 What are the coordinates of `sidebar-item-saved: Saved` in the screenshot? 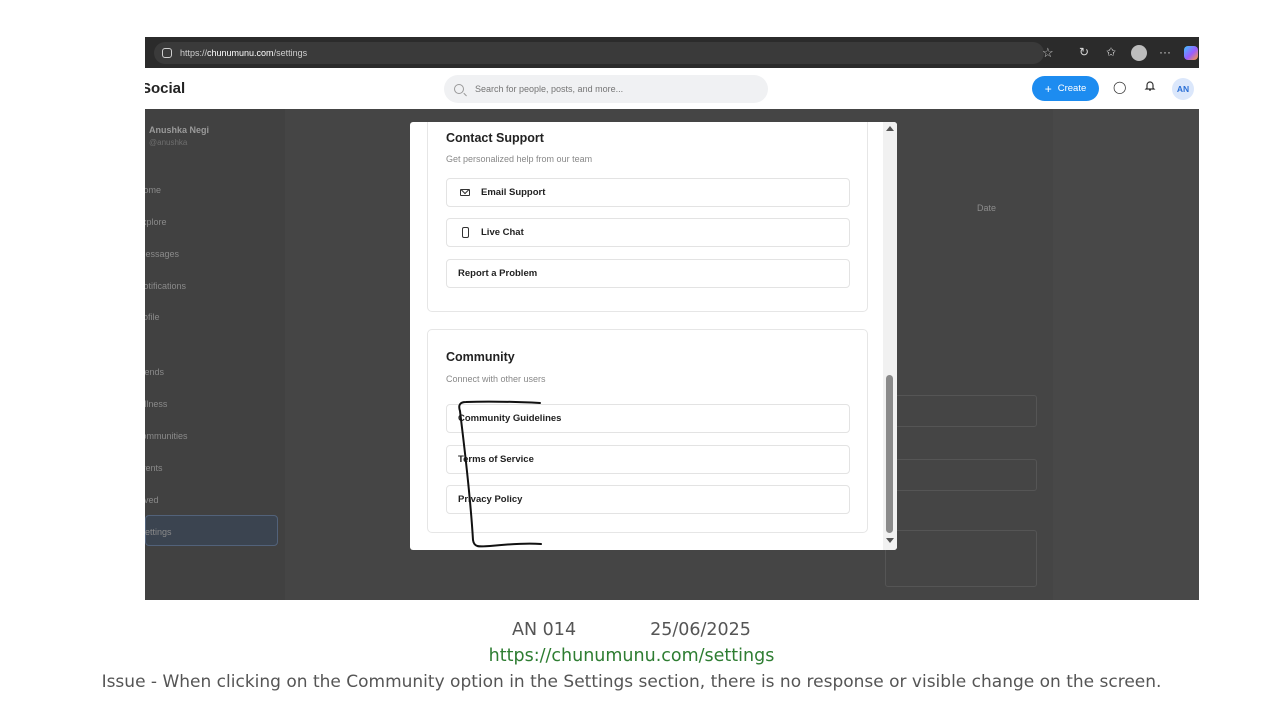 It's located at (152, 500).